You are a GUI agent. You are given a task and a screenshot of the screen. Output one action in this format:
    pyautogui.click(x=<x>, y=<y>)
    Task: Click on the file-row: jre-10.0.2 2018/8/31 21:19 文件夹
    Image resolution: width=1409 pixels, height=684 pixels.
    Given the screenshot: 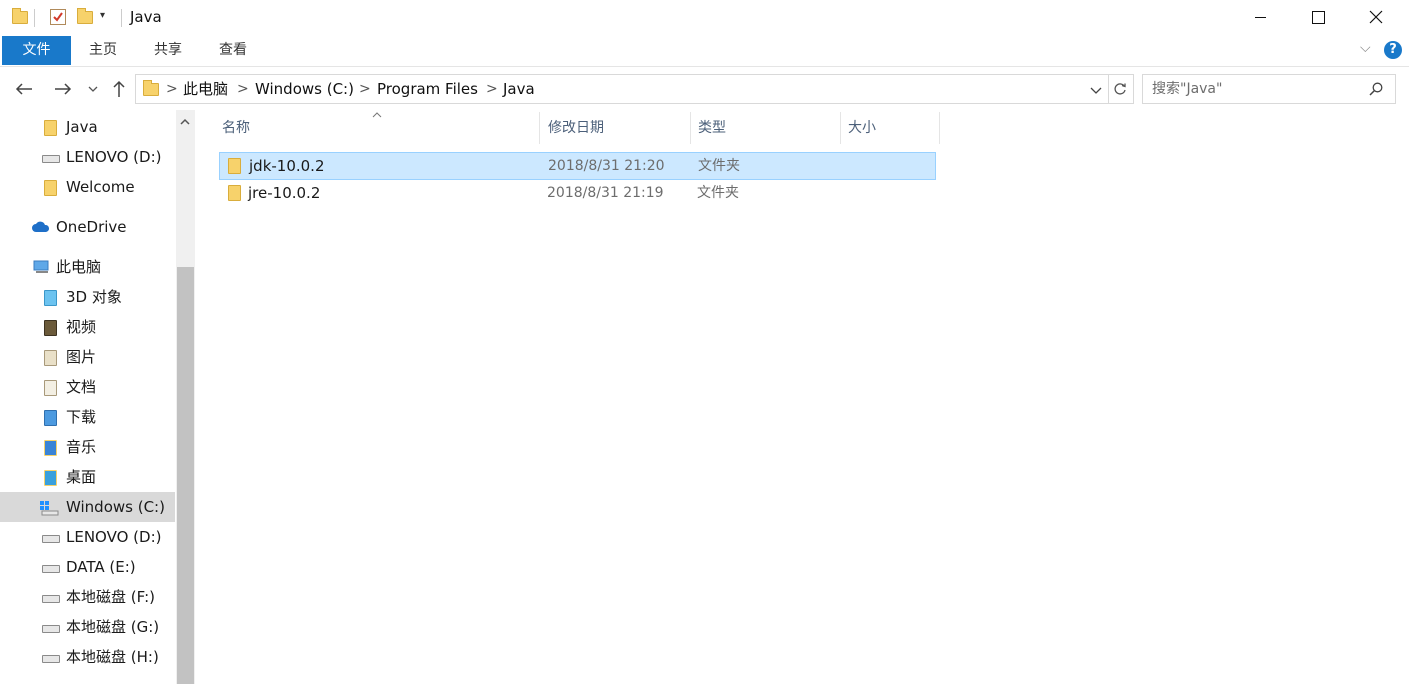 What is the action you would take?
    pyautogui.click(x=577, y=193)
    